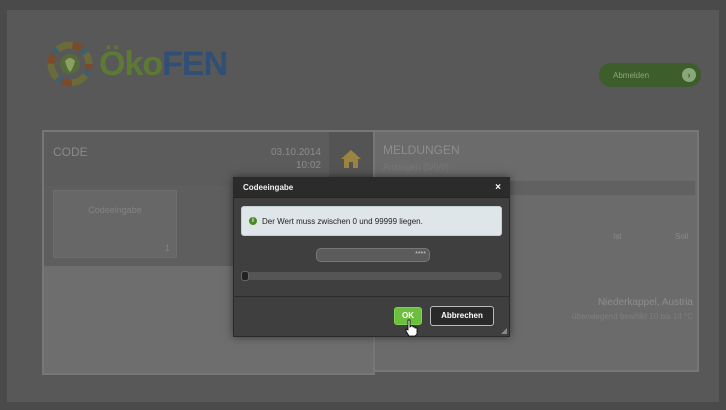 The image size is (726, 410). What do you see at coordinates (682, 236) in the screenshot?
I see `column-soll: Soll` at bounding box center [682, 236].